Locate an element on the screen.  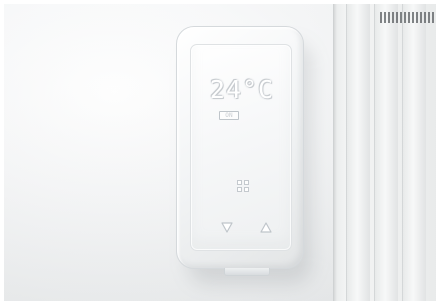
triangle-up-icon is located at coordinates (266, 227).